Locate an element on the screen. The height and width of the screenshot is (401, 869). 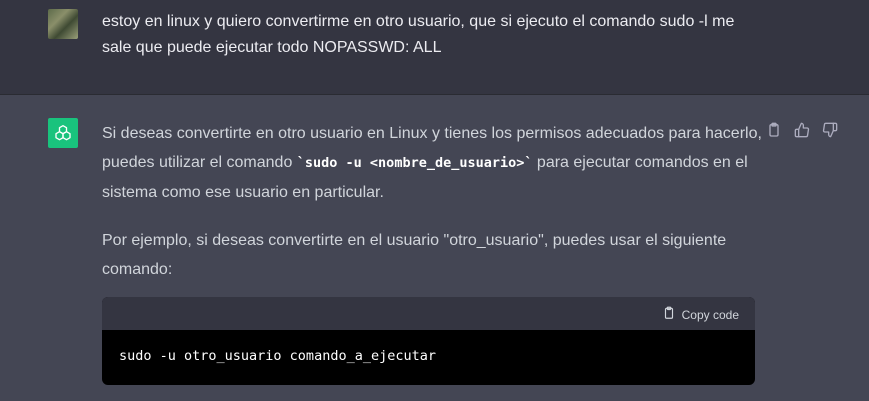
message-actions is located at coordinates (803, 131).